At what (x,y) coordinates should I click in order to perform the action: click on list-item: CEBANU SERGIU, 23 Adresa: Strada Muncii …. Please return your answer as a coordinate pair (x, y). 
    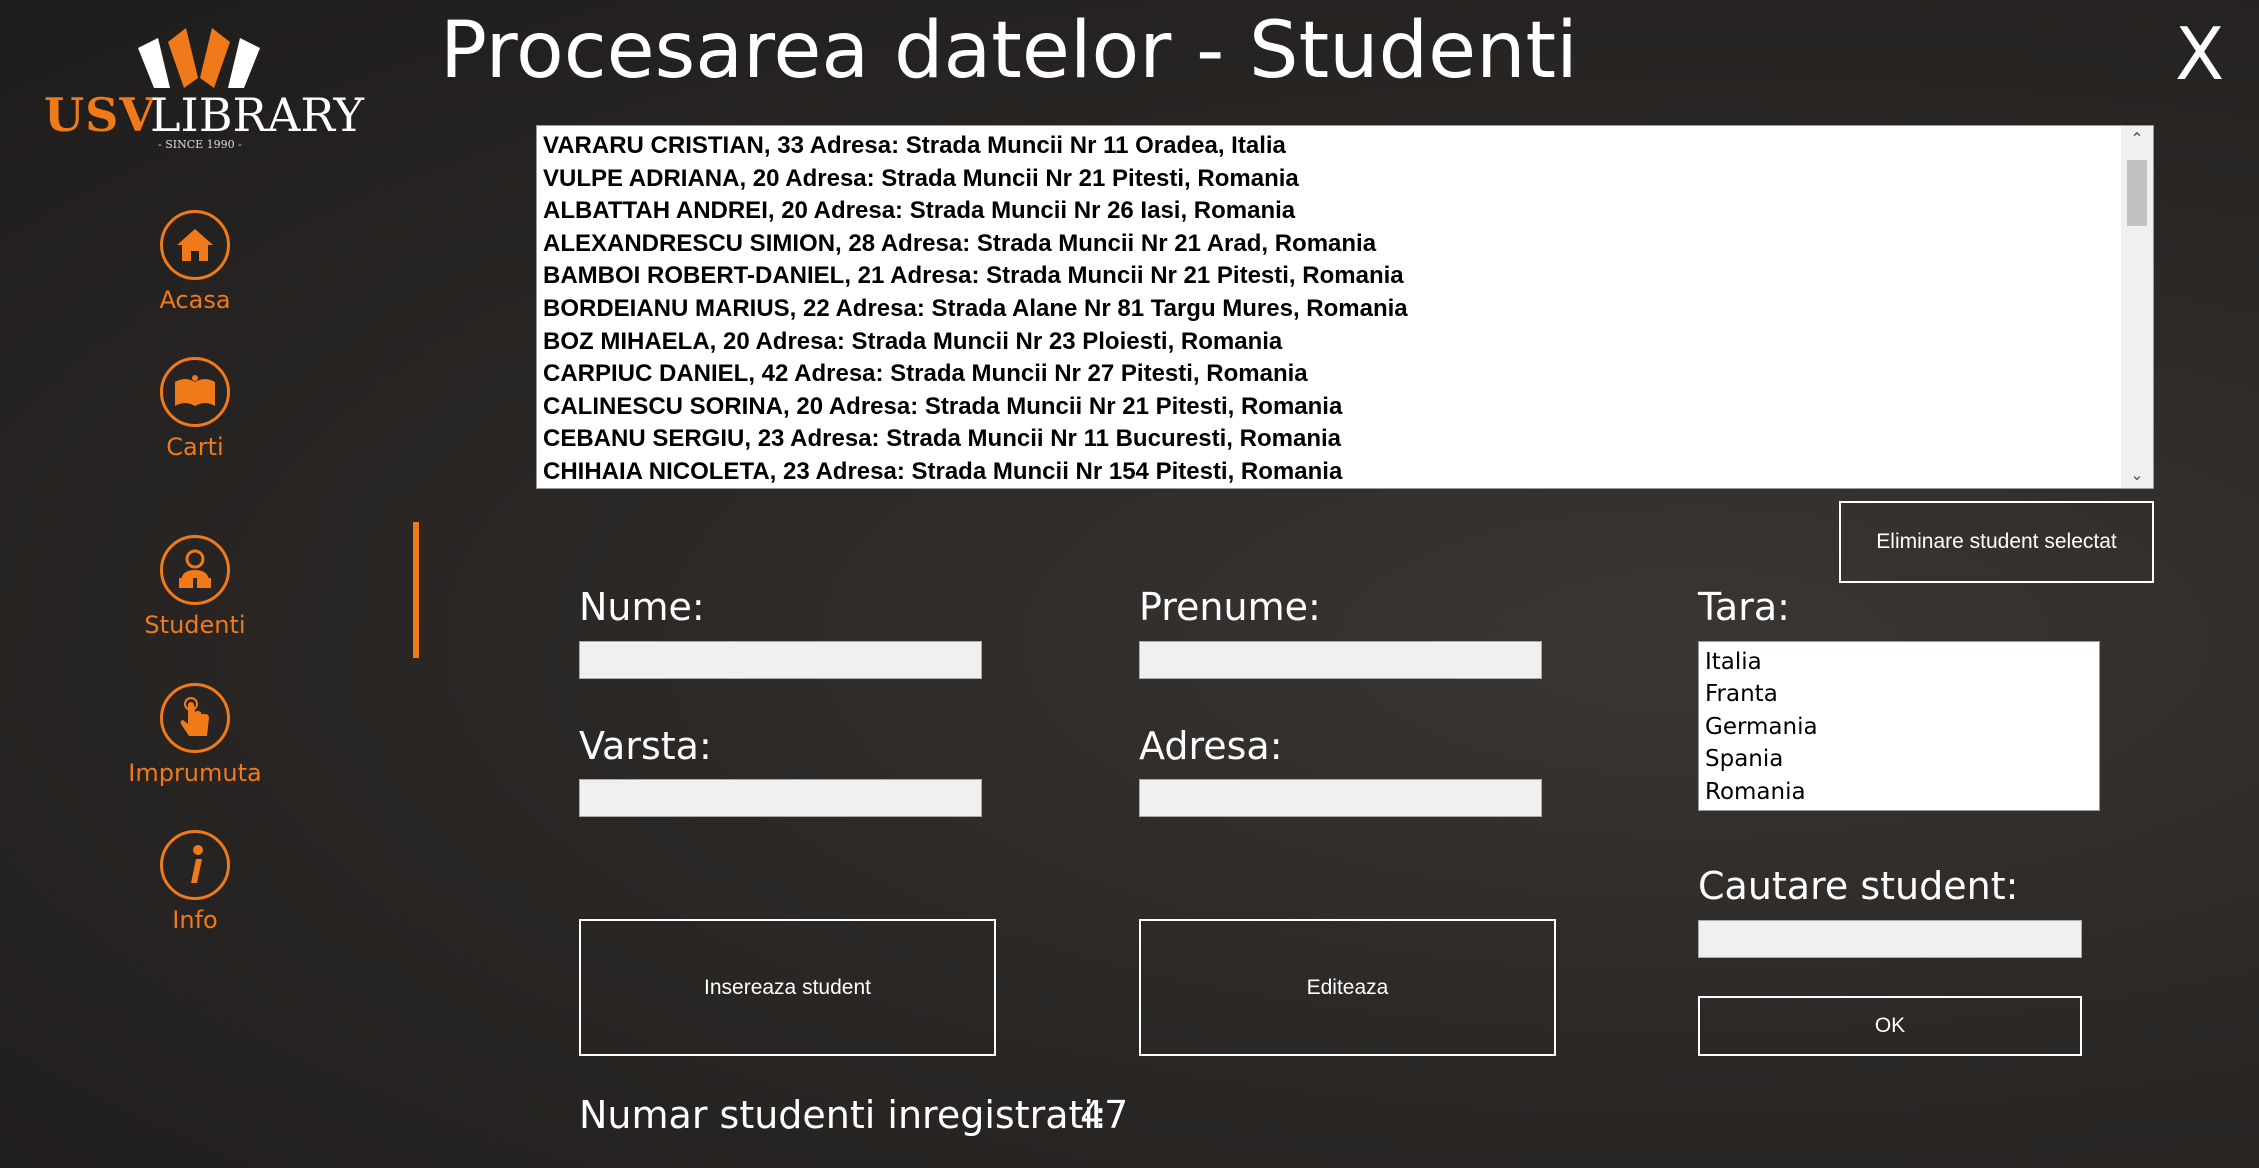
    Looking at the image, I should click on (1330, 439).